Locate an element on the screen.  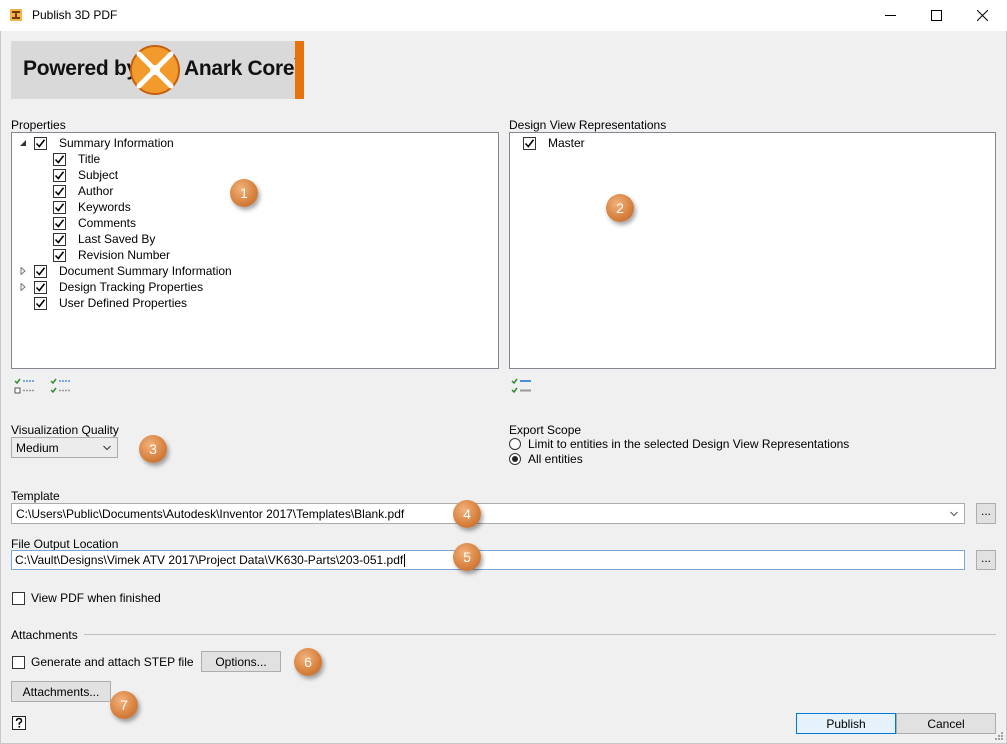
callout-badge-2: 2 is located at coordinates (620, 208).